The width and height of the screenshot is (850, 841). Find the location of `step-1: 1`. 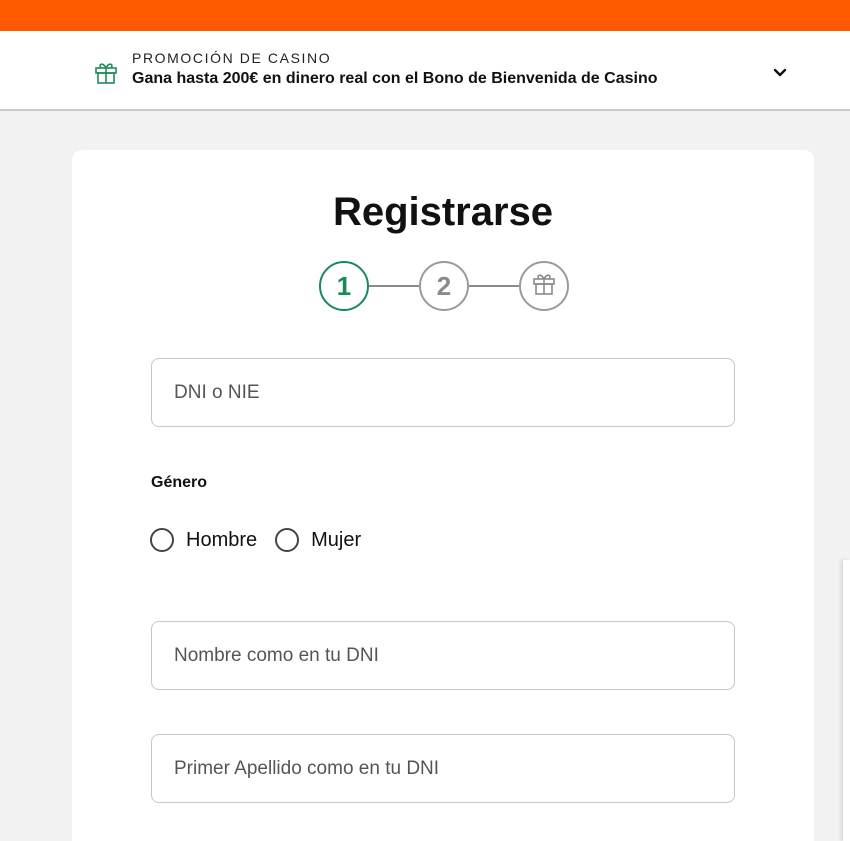

step-1: 1 is located at coordinates (344, 286).